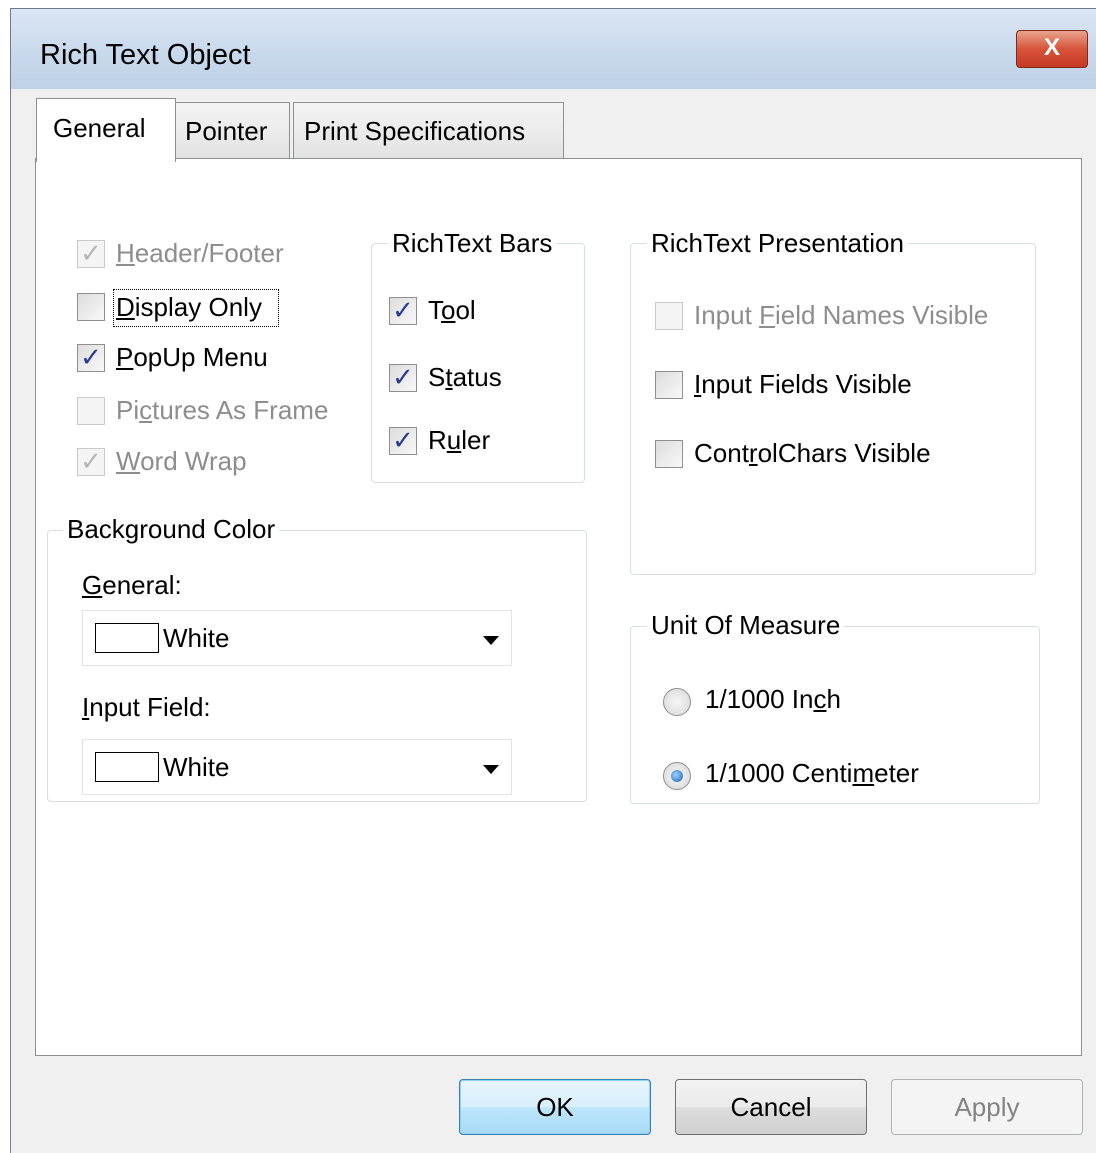 Image resolution: width=1096 pixels, height=1153 pixels. Describe the element at coordinates (669, 454) in the screenshot. I see `controlchars-visible-checkbox` at that location.